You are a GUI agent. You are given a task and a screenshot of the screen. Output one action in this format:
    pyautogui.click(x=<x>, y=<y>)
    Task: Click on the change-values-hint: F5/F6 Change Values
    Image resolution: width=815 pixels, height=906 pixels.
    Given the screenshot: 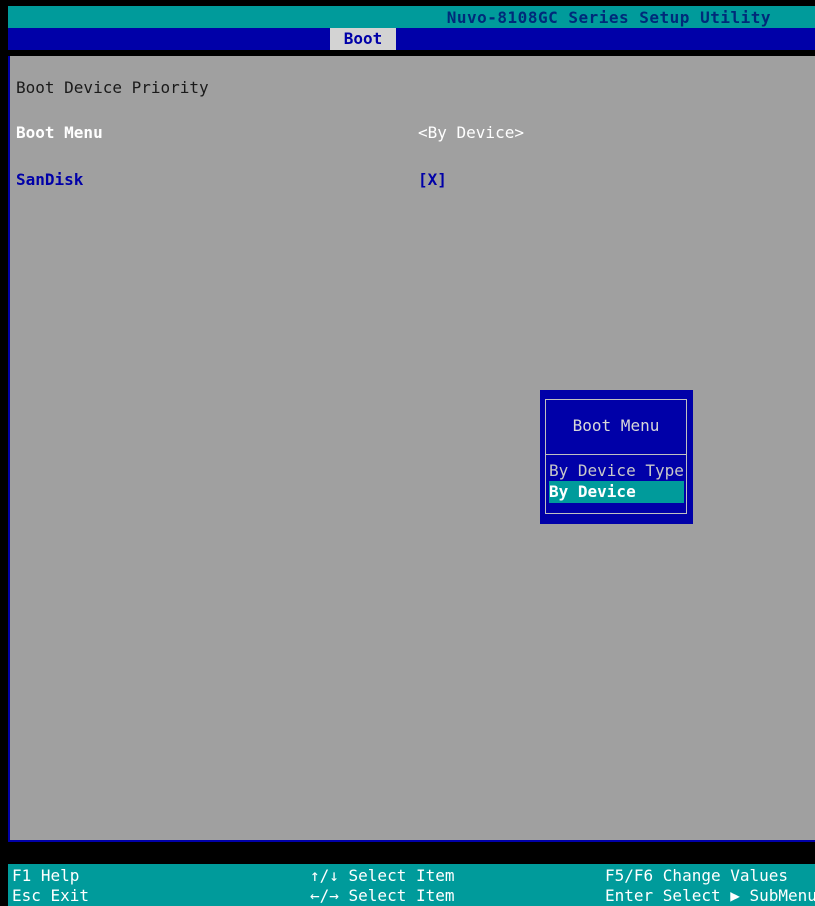 What is the action you would take?
    pyautogui.click(x=697, y=875)
    